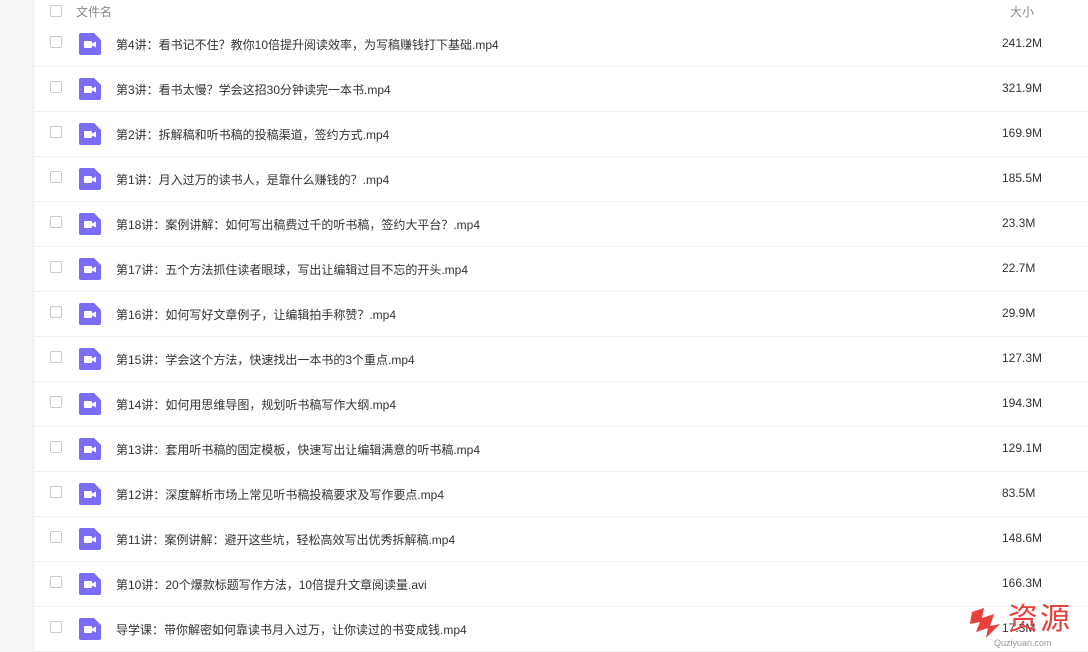  I want to click on left-sidebar-gutter, so click(17, 326).